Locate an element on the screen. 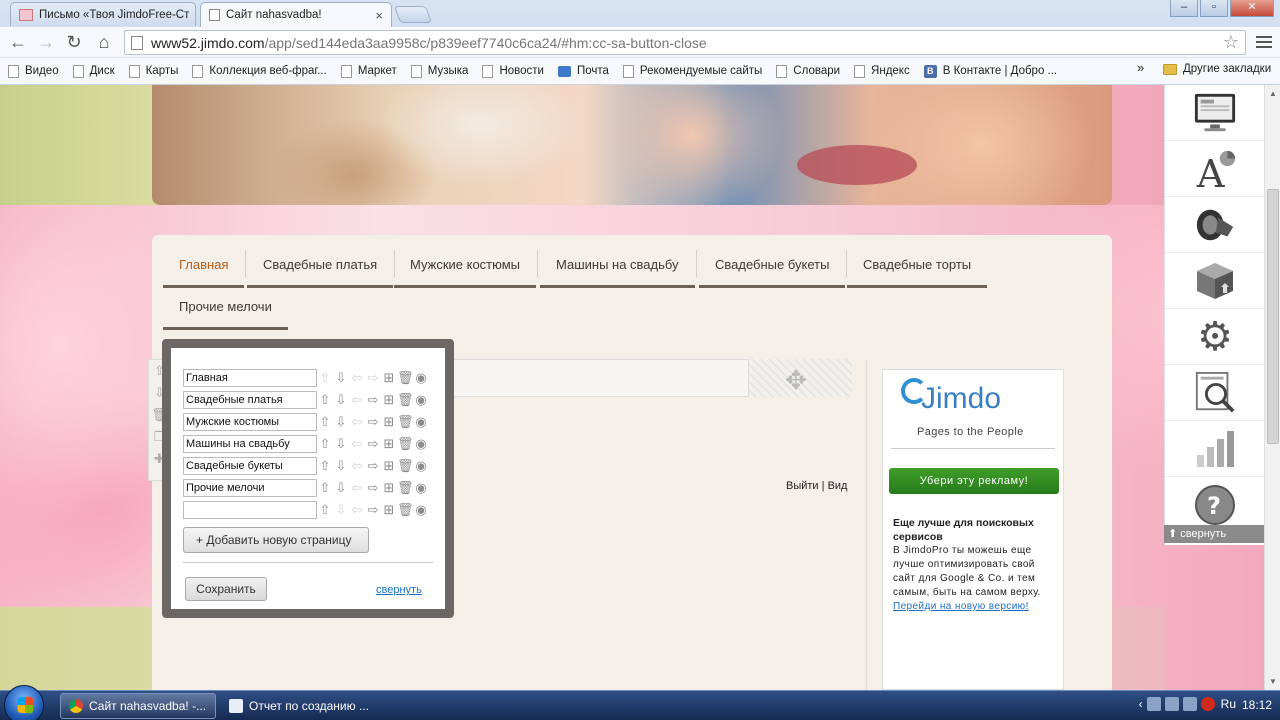  tray-expand-icon: ‹ is located at coordinates (1141, 704).